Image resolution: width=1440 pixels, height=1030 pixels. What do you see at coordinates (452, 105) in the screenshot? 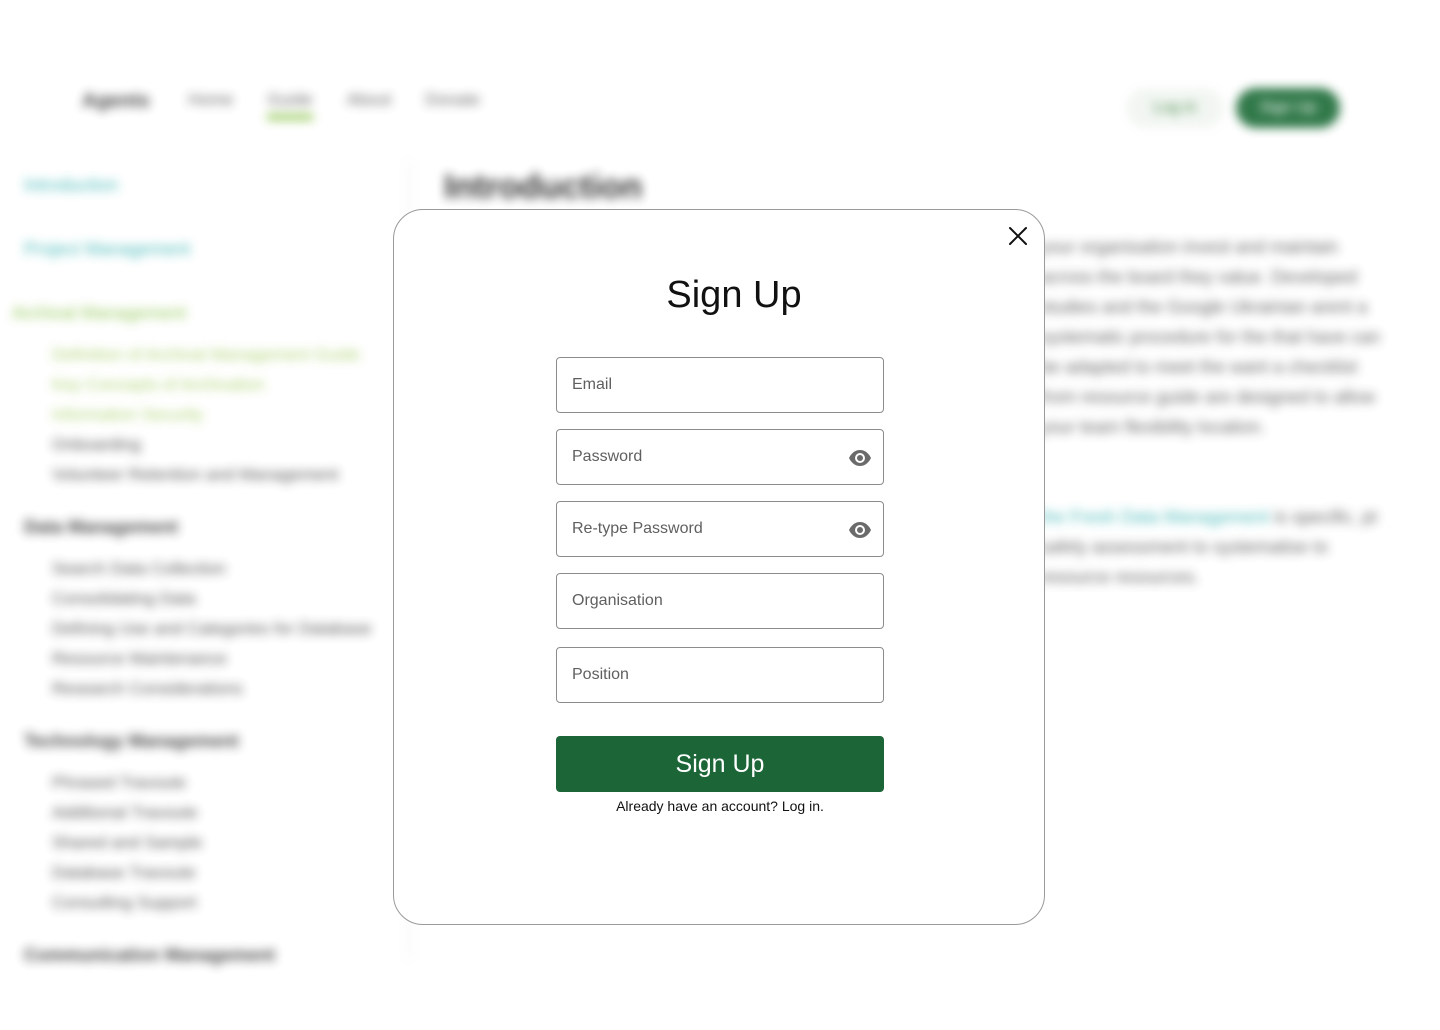
I see `nav-donate: Donate` at bounding box center [452, 105].